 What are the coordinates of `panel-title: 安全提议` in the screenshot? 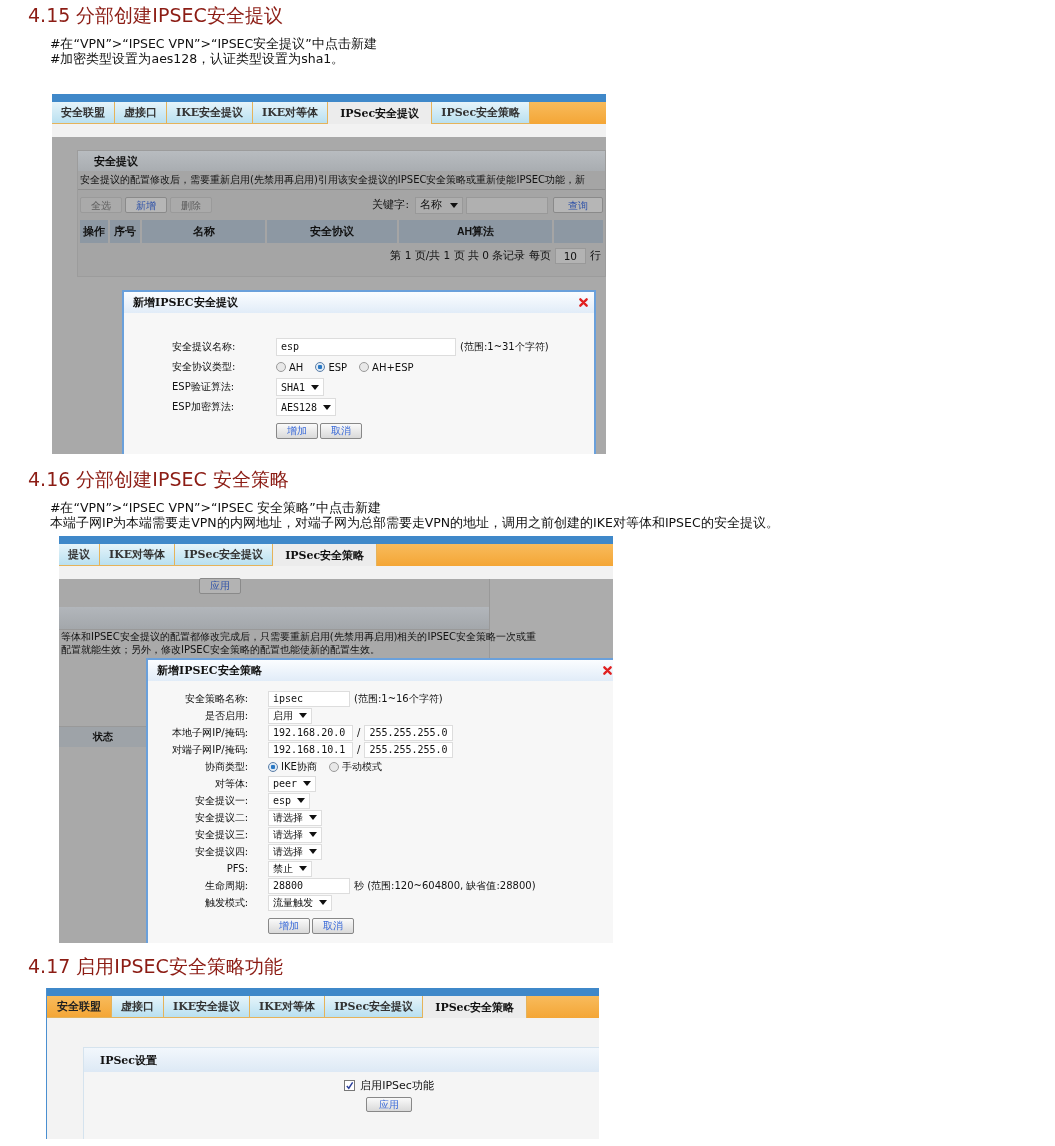 It's located at (116, 161).